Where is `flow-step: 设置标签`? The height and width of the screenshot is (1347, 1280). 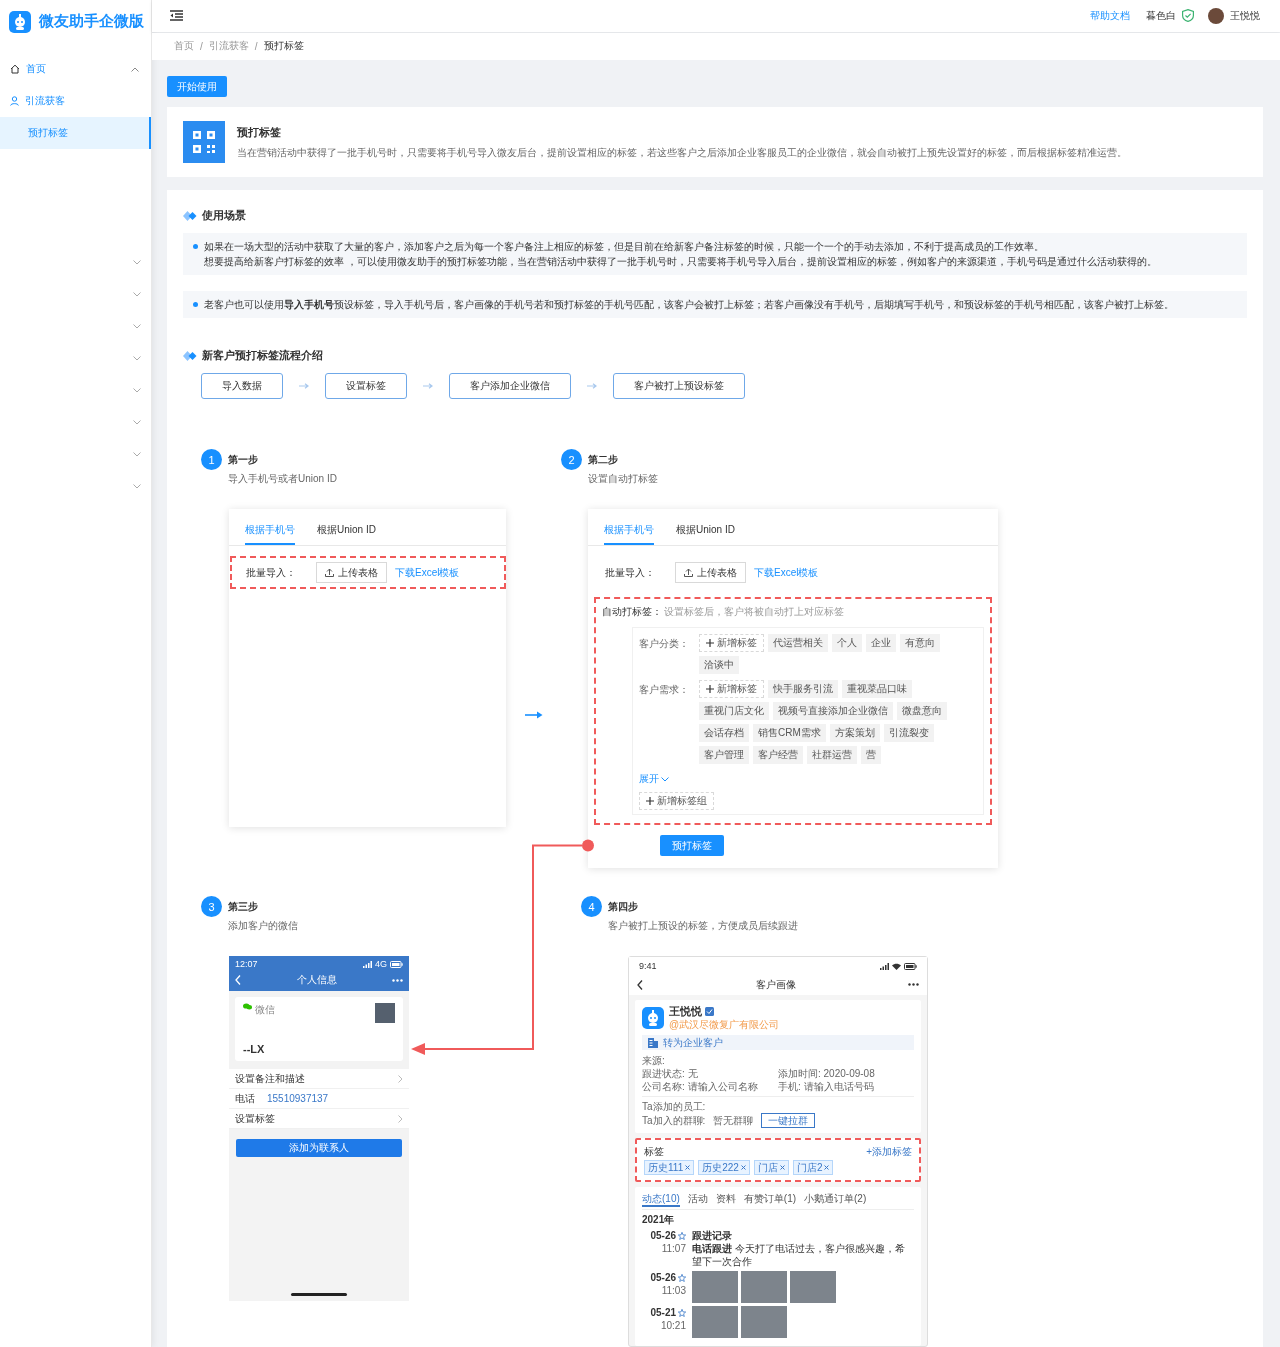
flow-step: 设置标签 is located at coordinates (366, 386).